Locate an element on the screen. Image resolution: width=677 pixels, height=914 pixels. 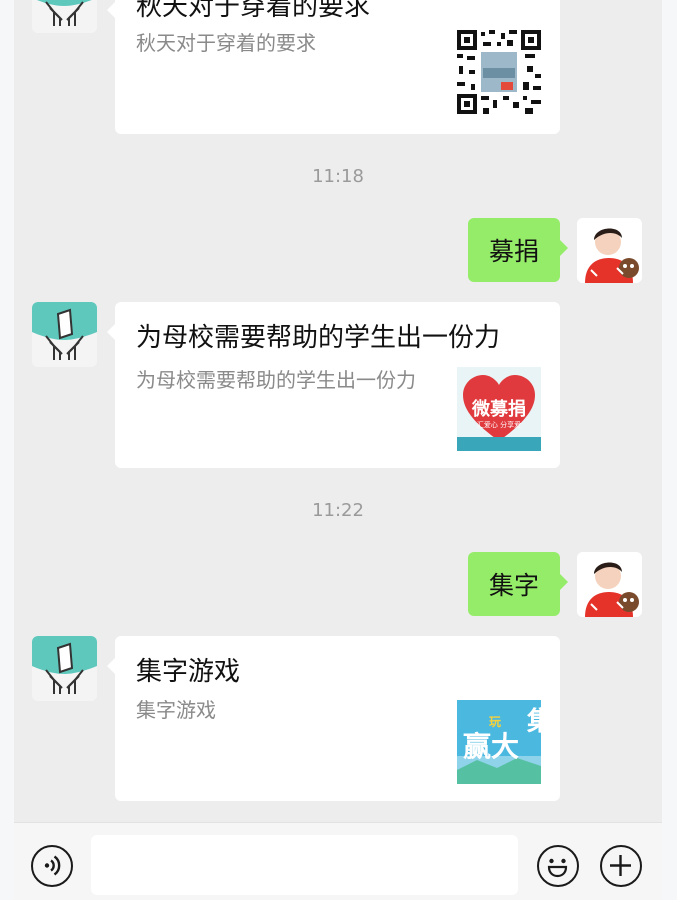
donation-thumbnail: 微募捐 汇爱心 分享爱 is located at coordinates (499, 409).